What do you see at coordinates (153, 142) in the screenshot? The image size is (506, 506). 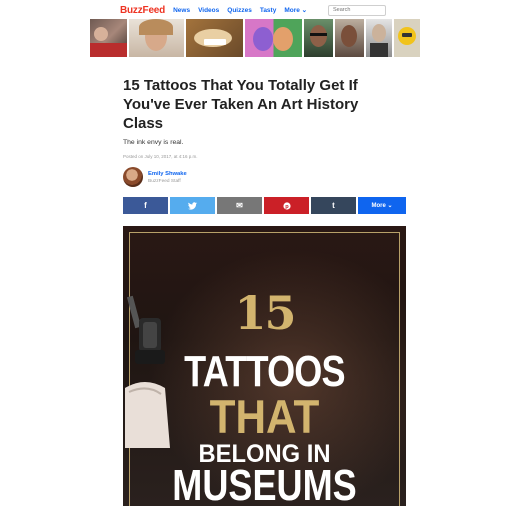 I see `article-subhead: The ink envy is real.` at bounding box center [153, 142].